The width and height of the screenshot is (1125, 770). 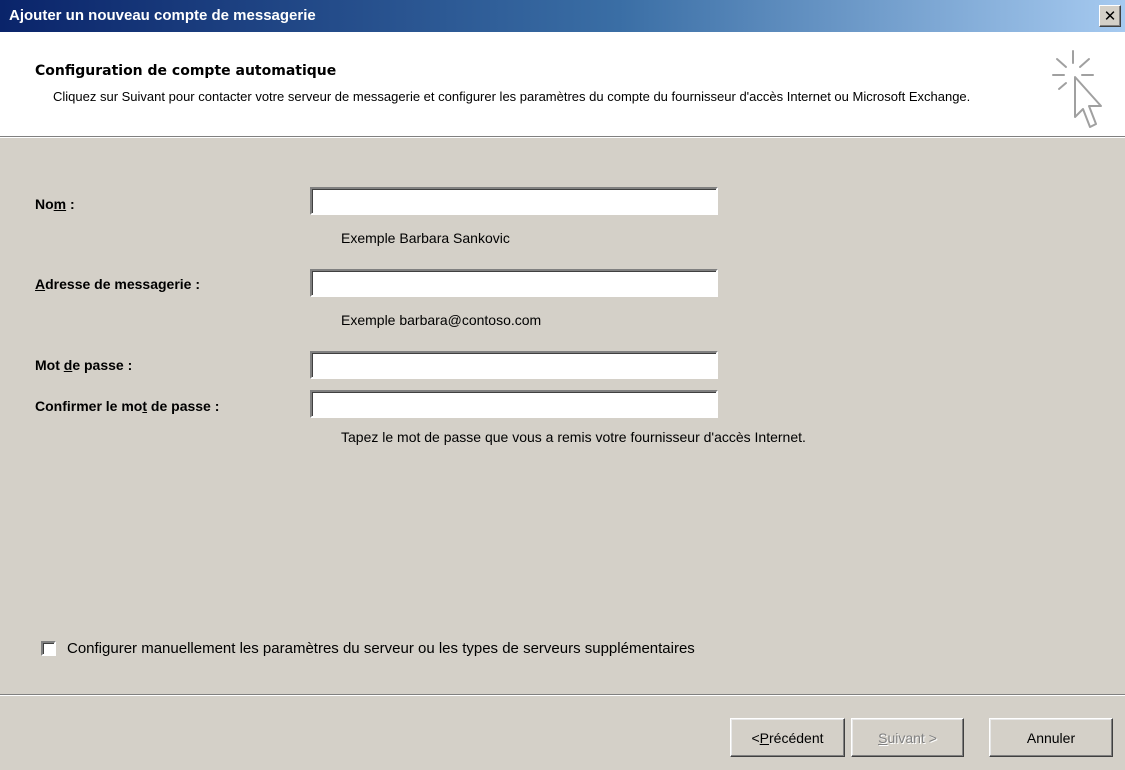 What do you see at coordinates (562, 137) in the screenshot?
I see `header-divider-highlight` at bounding box center [562, 137].